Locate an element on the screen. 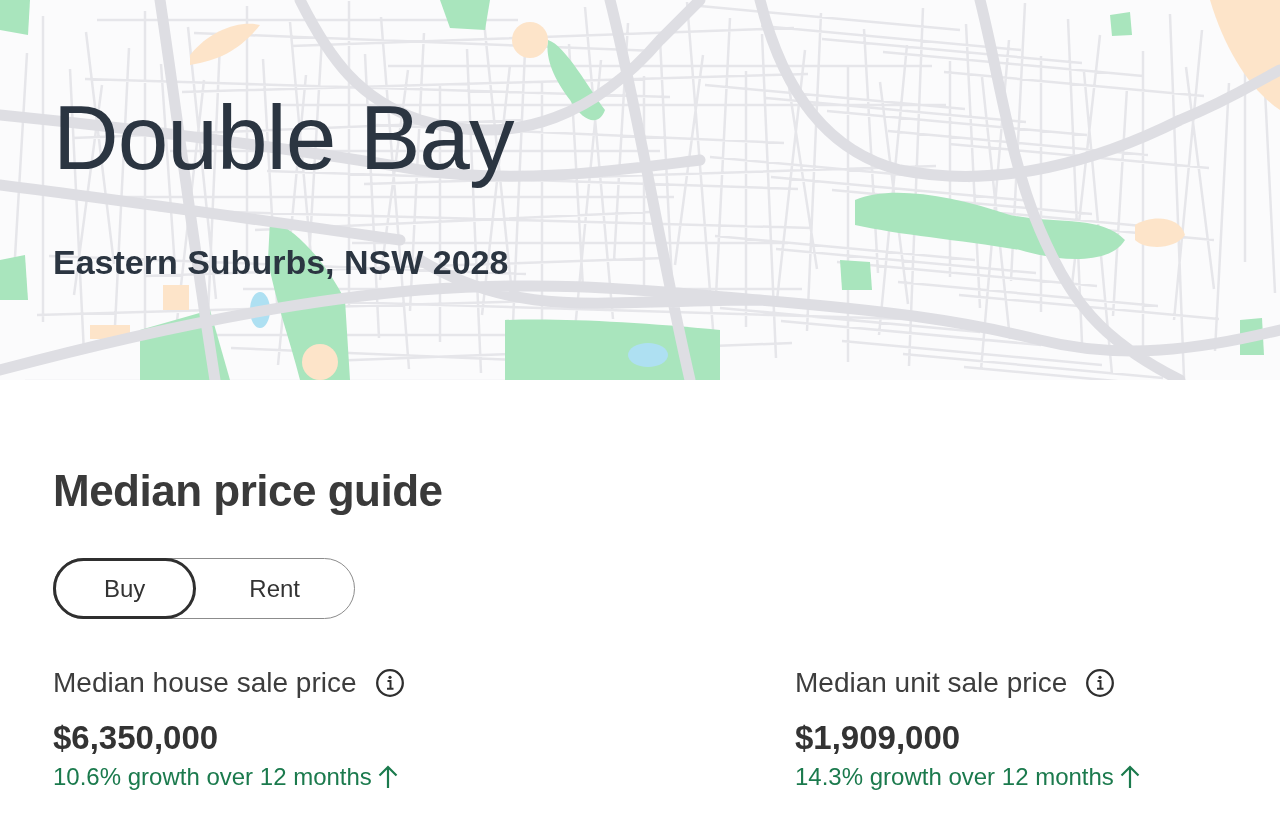  price-value: $1,909,000 is located at coordinates (878, 738).